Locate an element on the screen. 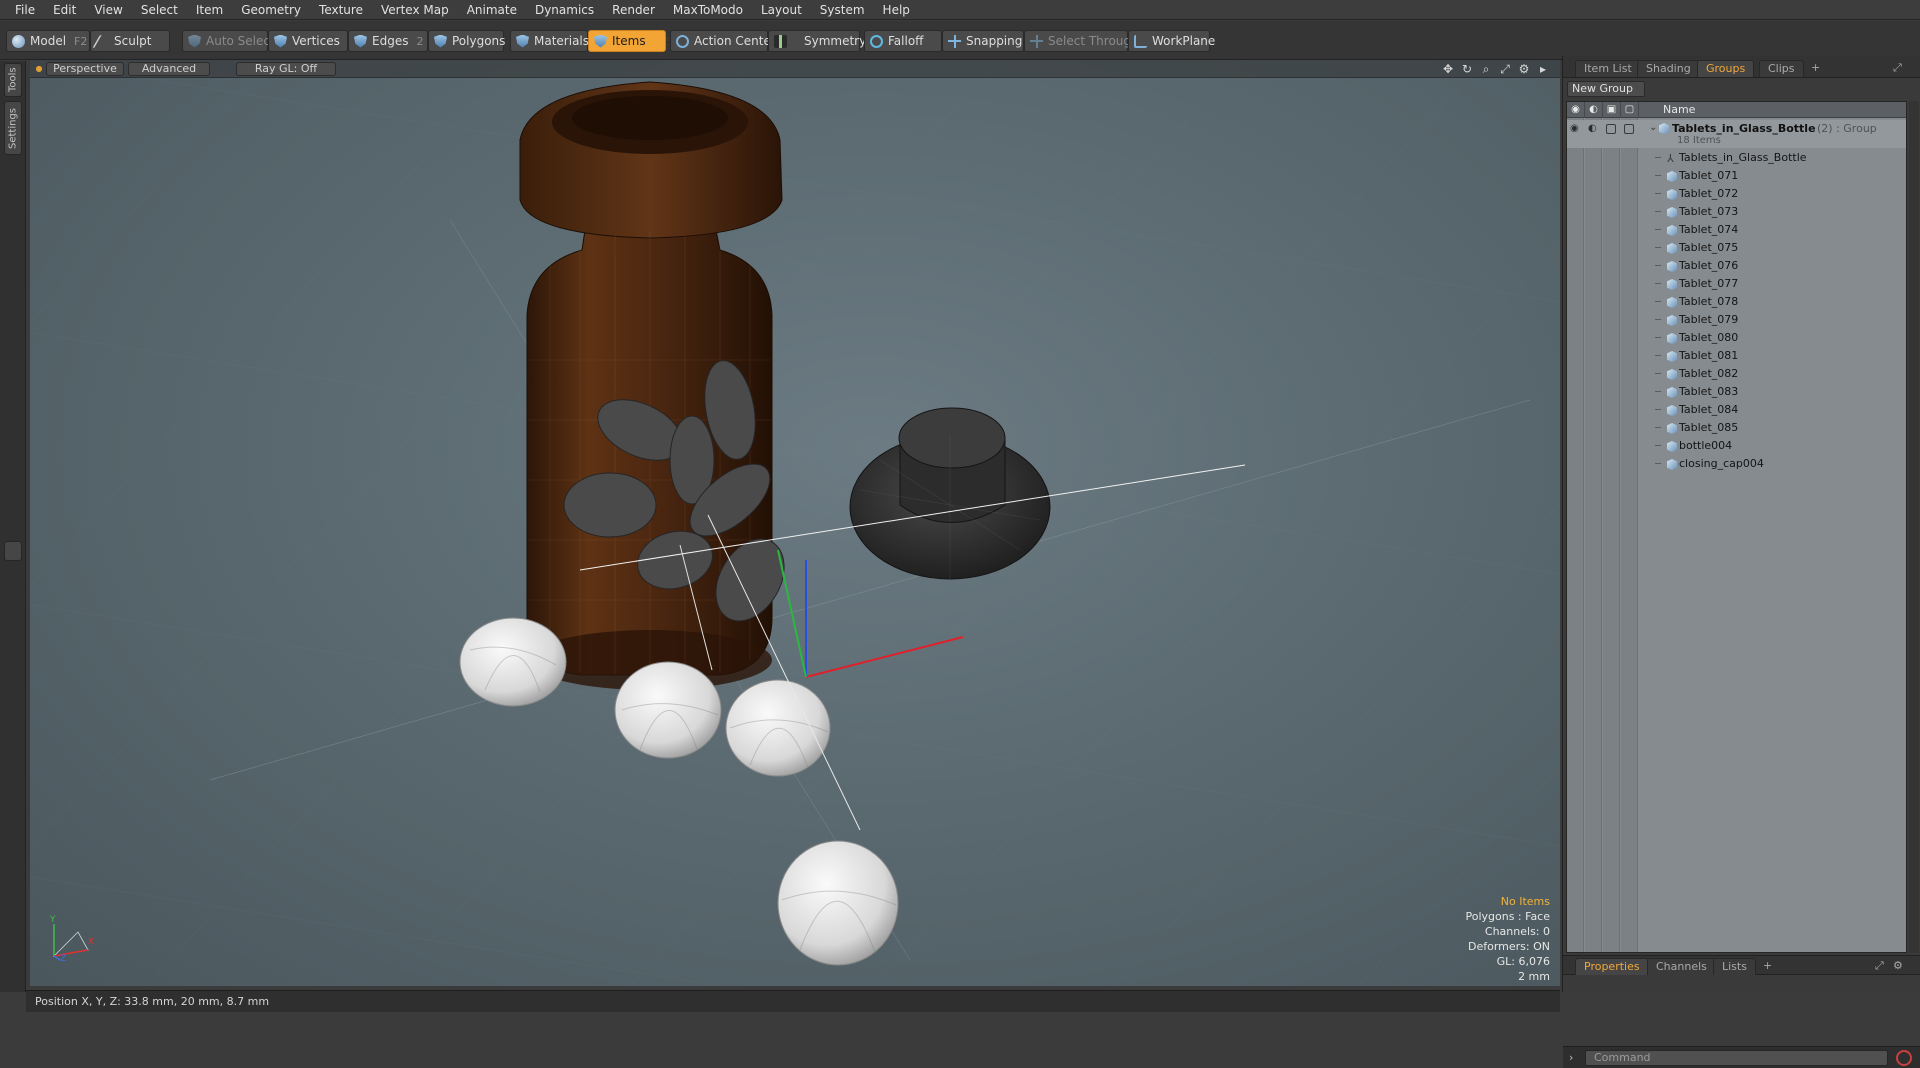 Image resolution: width=1920 pixels, height=1068 pixels. menu-render: Render is located at coordinates (633, 10).